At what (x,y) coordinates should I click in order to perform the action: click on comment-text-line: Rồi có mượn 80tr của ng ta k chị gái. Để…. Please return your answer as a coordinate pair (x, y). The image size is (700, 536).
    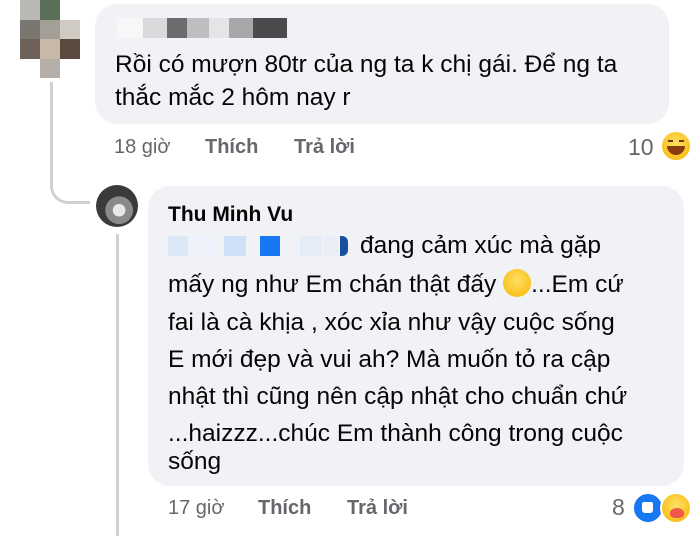
    Looking at the image, I should click on (366, 64).